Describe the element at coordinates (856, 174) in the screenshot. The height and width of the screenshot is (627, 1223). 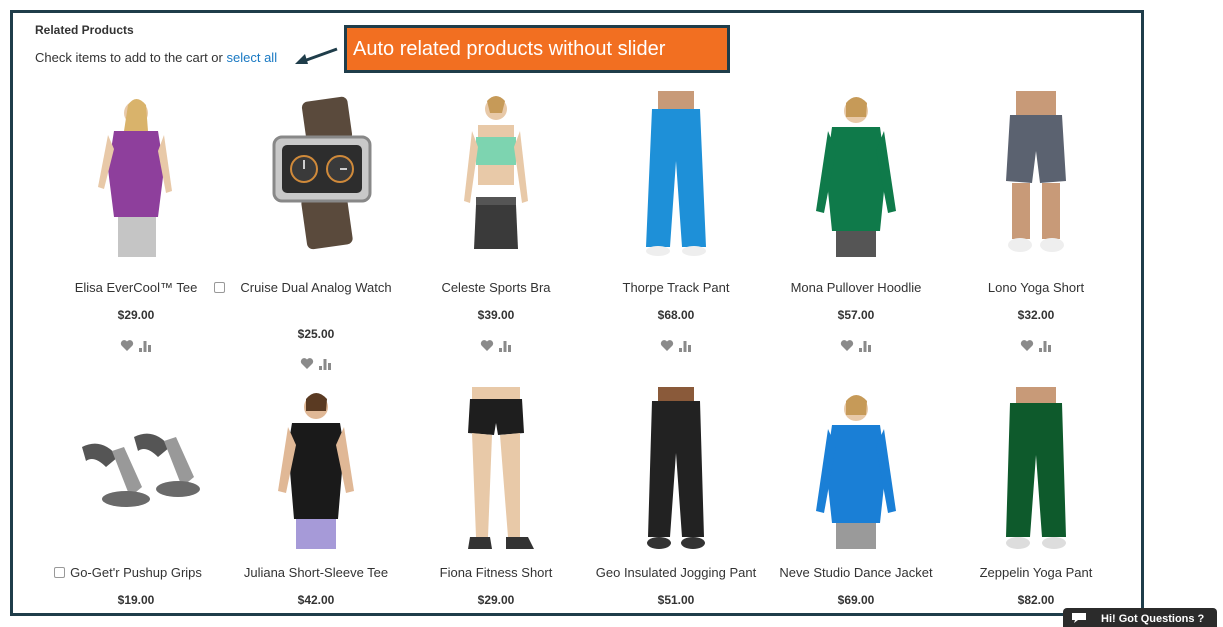
I see `woman-green-pullover-icon` at that location.